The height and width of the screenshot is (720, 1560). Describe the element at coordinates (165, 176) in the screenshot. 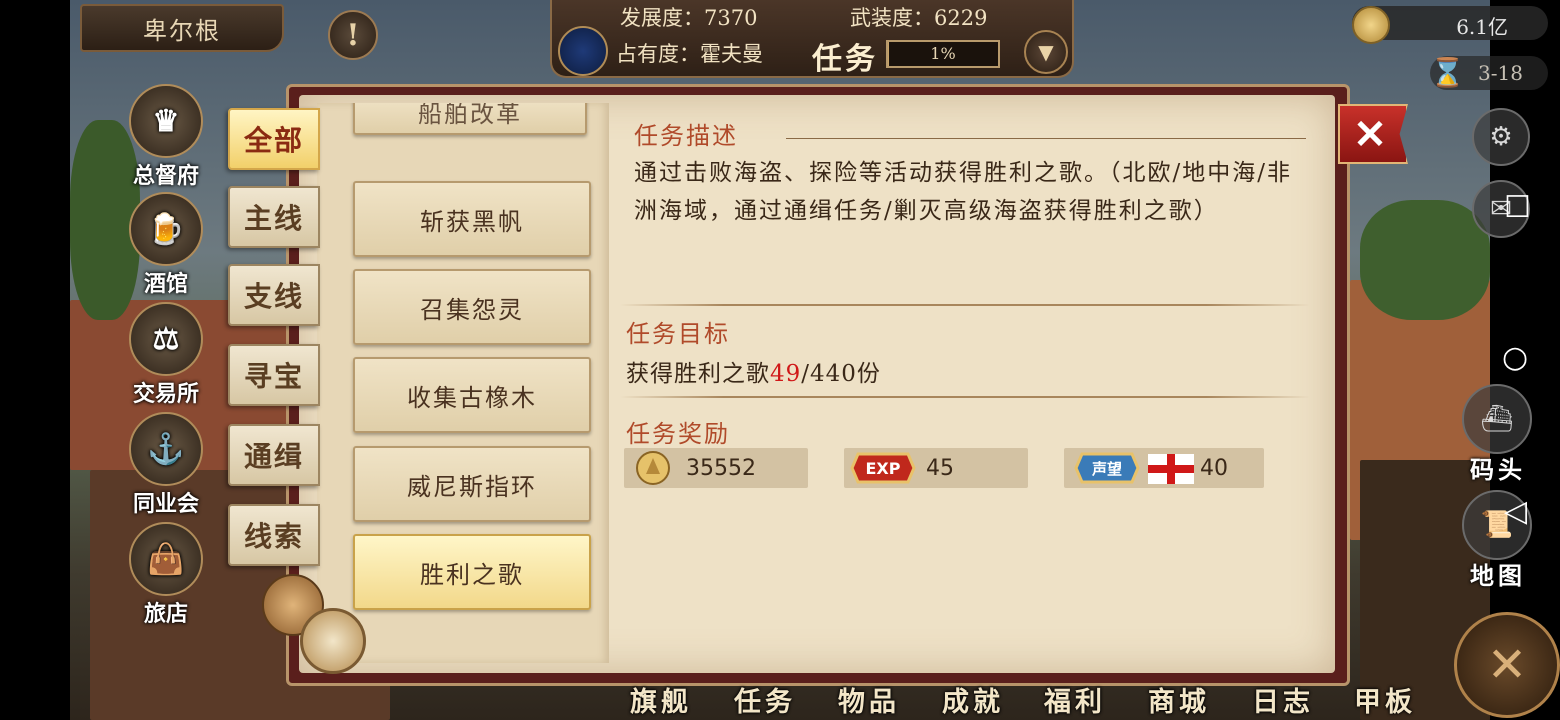

I see `nav-label: 总督府` at that location.